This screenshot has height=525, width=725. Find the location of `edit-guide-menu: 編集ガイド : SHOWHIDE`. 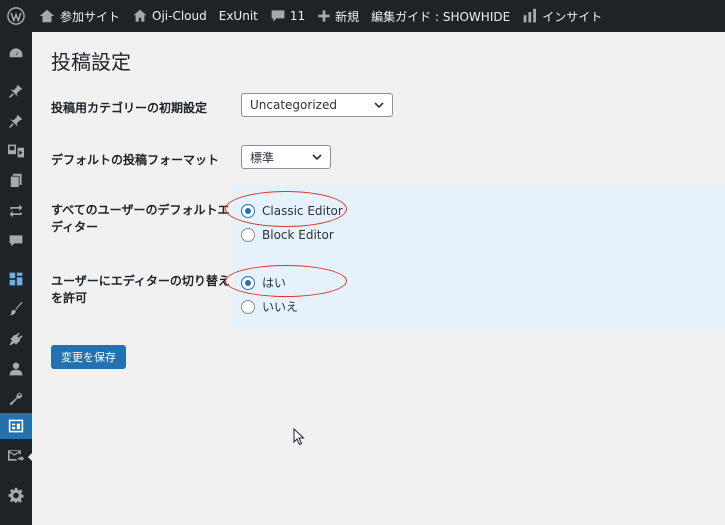

edit-guide-menu: 編集ガイド : SHOWHIDE is located at coordinates (440, 16).